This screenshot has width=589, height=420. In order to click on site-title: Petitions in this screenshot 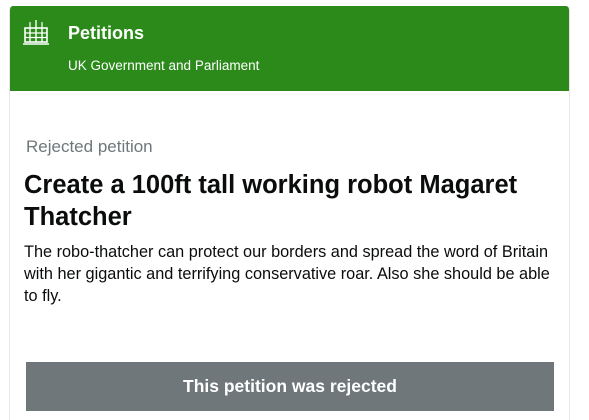, I will do `click(106, 33)`.